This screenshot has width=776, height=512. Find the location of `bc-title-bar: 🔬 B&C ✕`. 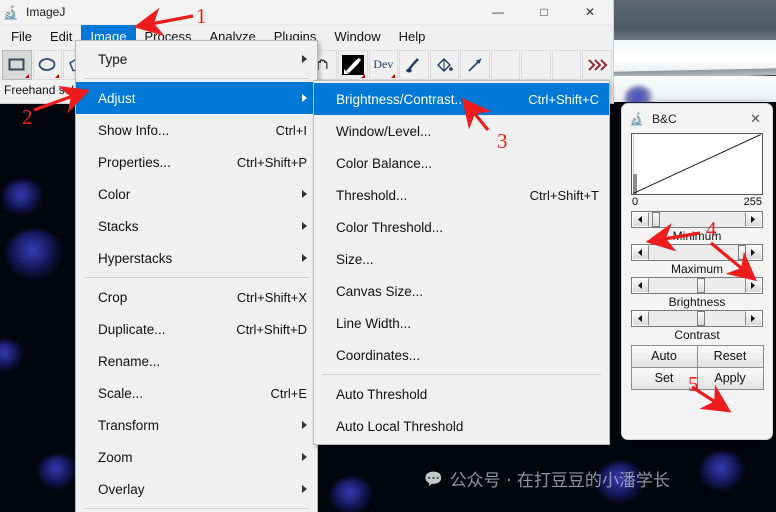

bc-title-bar: 🔬 B&C ✕ is located at coordinates (697, 118).